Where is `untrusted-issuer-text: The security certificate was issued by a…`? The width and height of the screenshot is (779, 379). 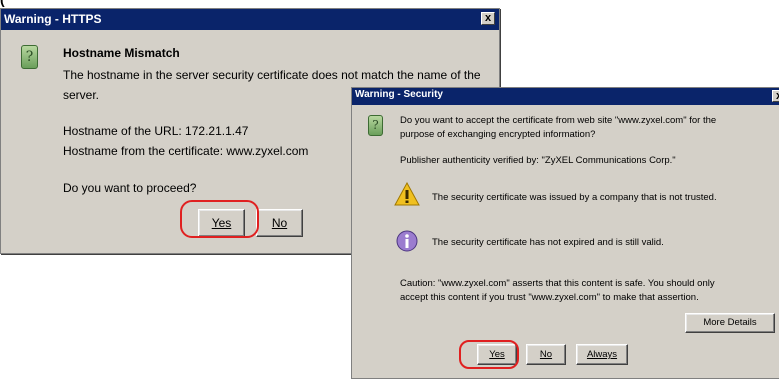
untrusted-issuer-text: The security certificate was issued by a… is located at coordinates (574, 197).